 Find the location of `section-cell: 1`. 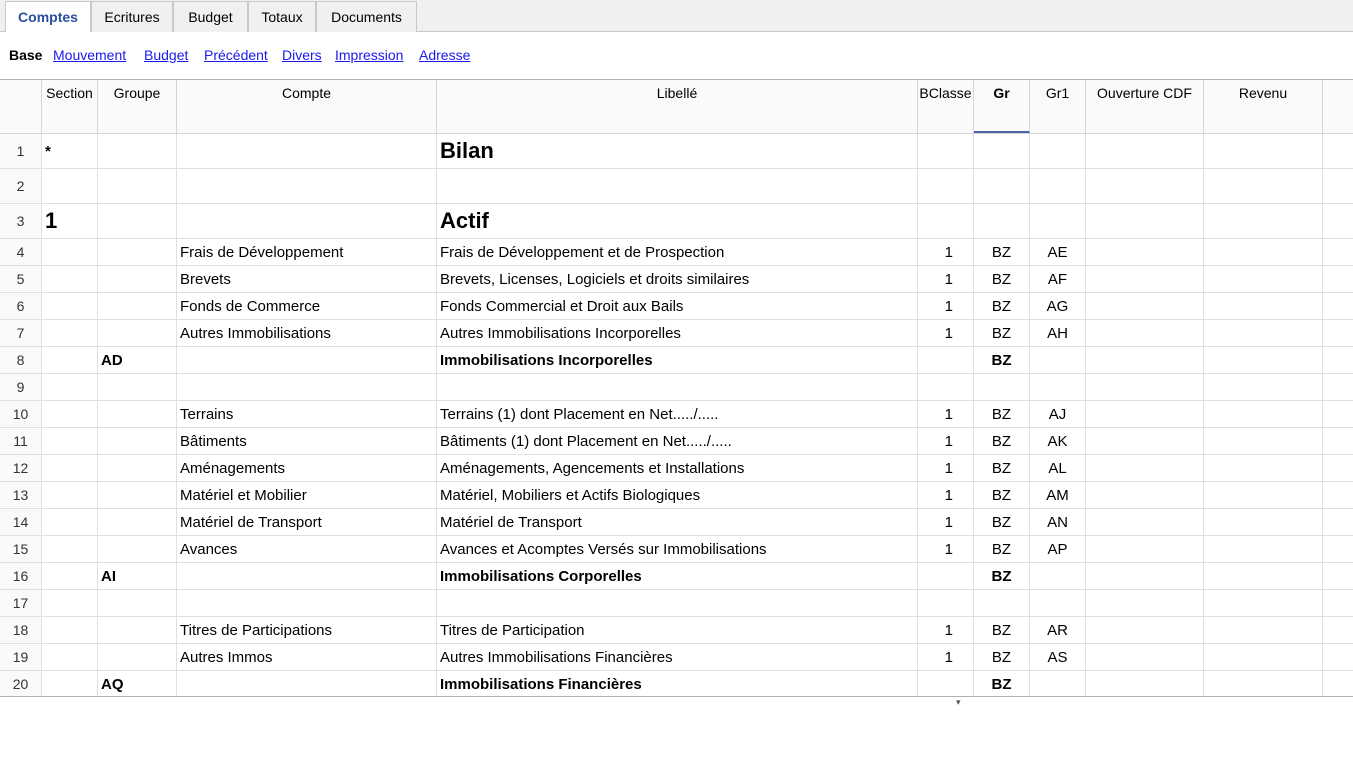

section-cell: 1 is located at coordinates (70, 221).